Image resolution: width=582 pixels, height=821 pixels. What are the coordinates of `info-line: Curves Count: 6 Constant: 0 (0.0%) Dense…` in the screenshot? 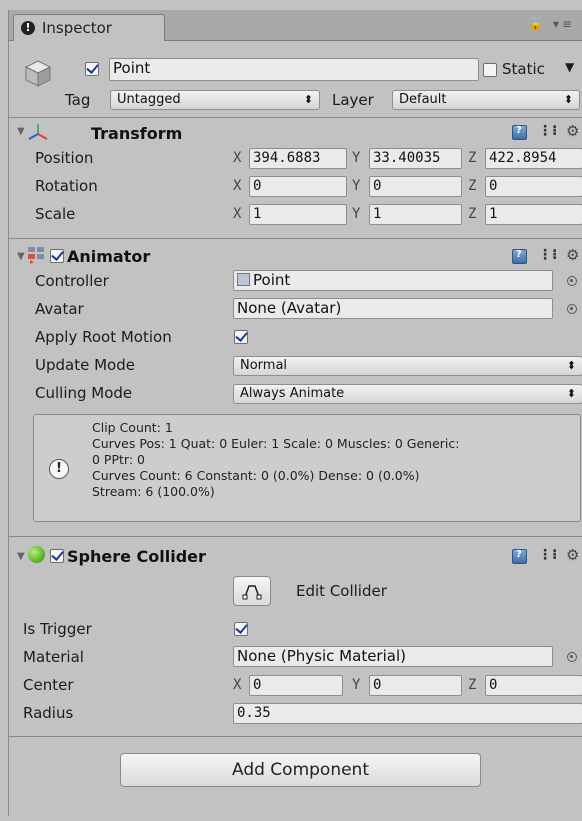 It's located at (256, 475).